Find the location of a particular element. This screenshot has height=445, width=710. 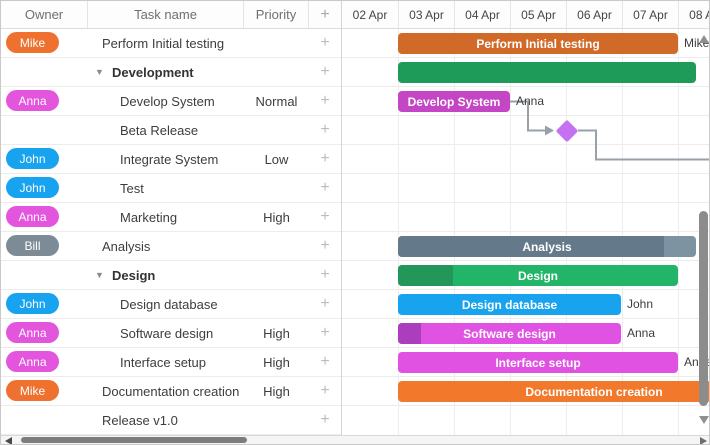

grid-header: Owner Task name Priority + is located at coordinates (171, 15).